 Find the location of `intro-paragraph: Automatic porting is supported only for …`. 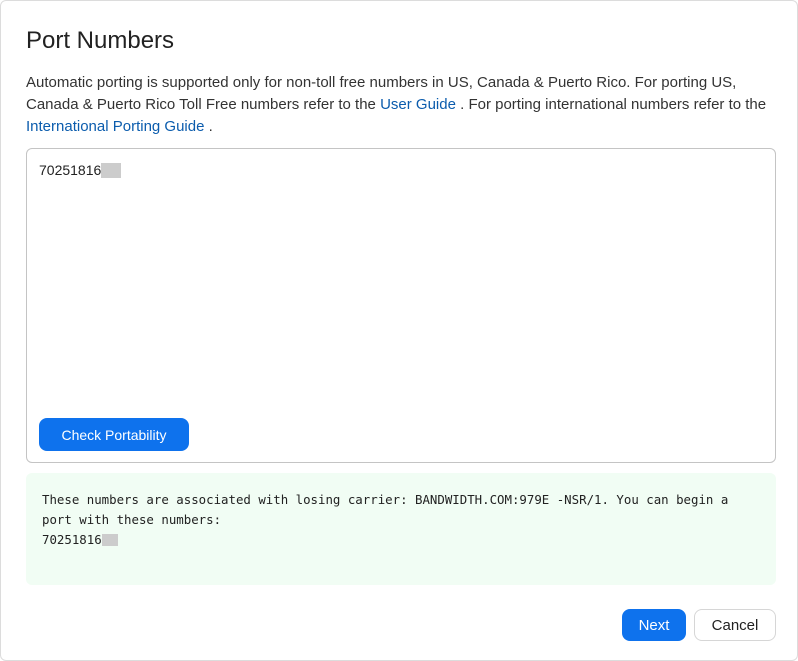

intro-paragraph: Automatic porting is supported only for … is located at coordinates (402, 105).